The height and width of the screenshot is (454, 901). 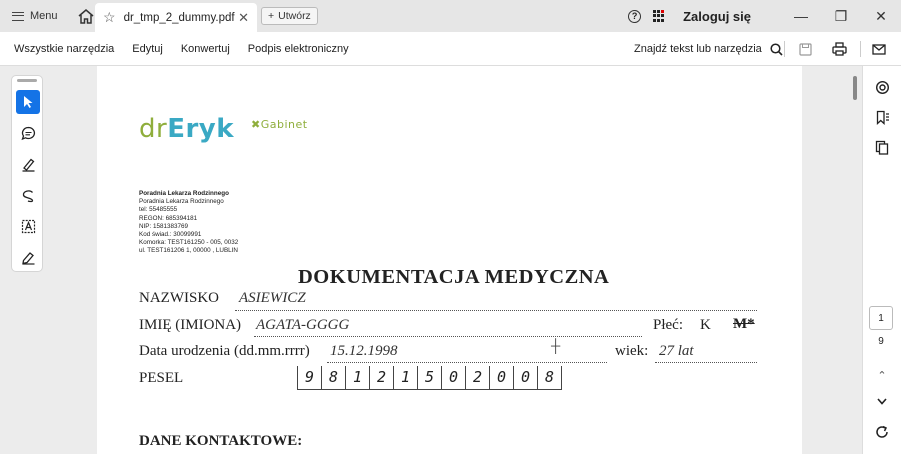 What do you see at coordinates (881, 16) in the screenshot?
I see `close-window-icon: ✕` at bounding box center [881, 16].